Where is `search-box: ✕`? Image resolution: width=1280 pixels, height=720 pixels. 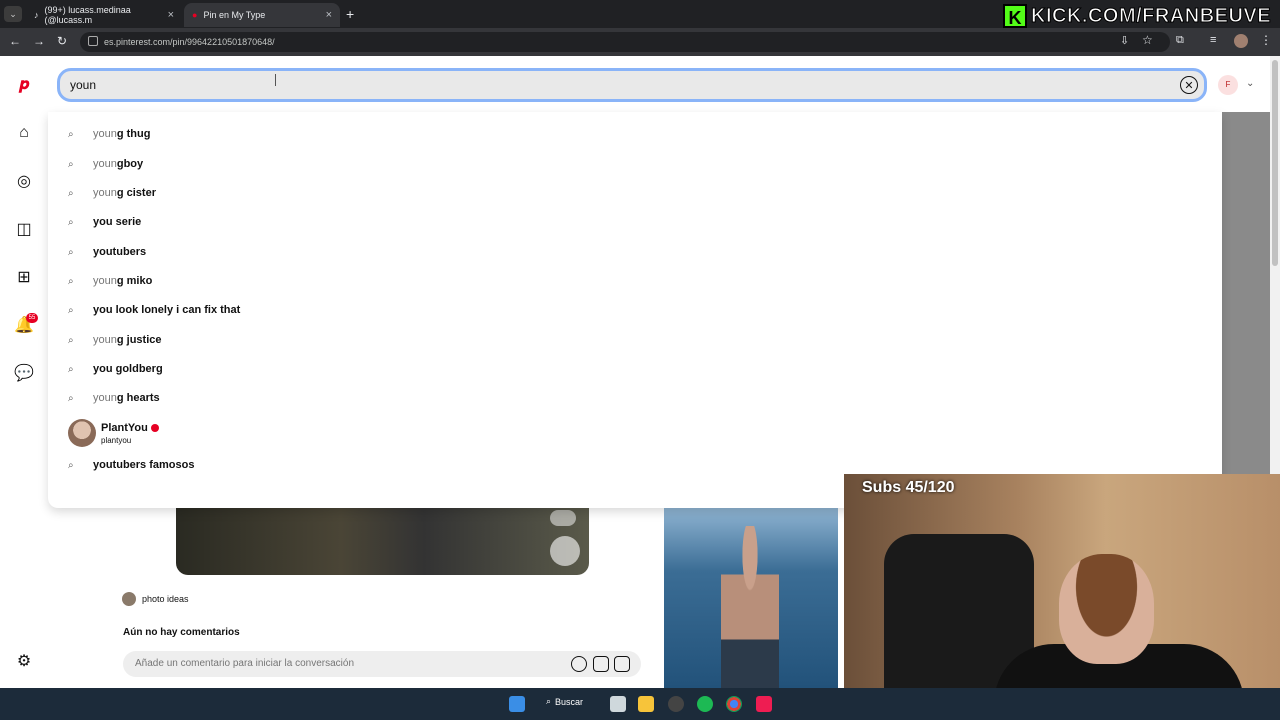
search-box: ✕ is located at coordinates (632, 85).